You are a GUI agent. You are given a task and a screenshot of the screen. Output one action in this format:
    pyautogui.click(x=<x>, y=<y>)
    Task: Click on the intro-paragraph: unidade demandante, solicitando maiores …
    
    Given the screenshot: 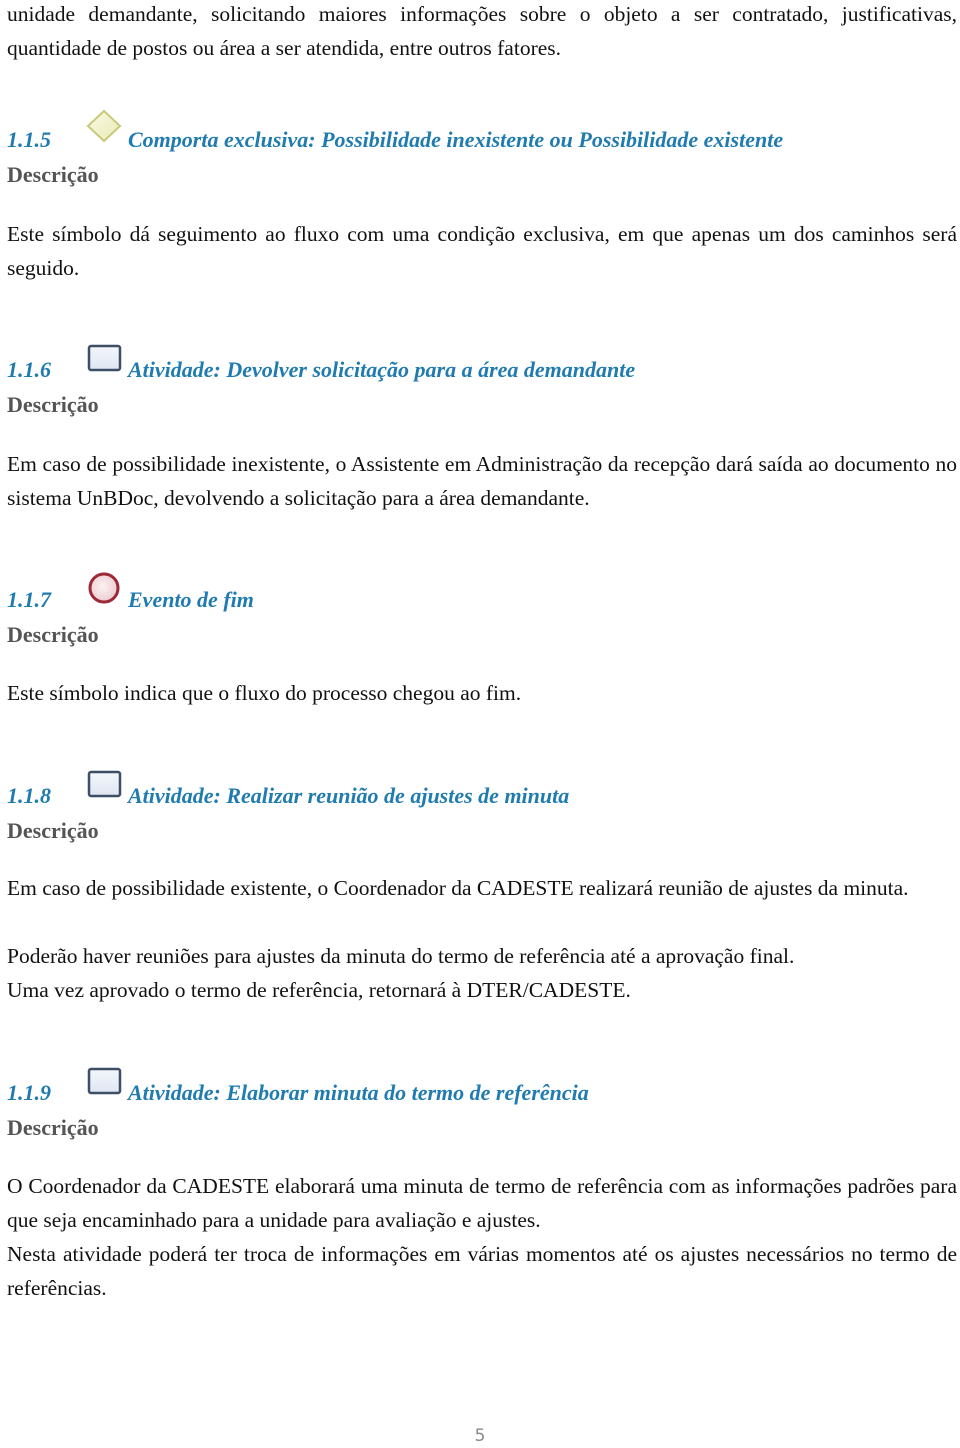 What is the action you would take?
    pyautogui.click(x=482, y=32)
    